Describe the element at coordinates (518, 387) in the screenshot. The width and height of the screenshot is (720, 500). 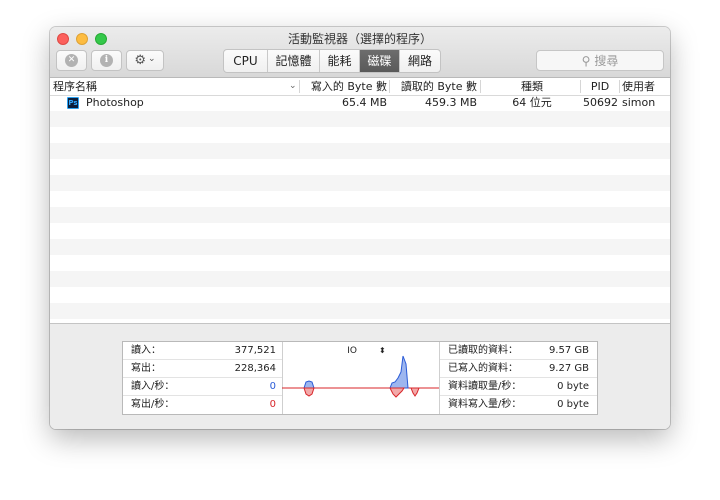
I see `stat-data-read-per-sec: 資料讀取量/秒： 0 byte` at that location.